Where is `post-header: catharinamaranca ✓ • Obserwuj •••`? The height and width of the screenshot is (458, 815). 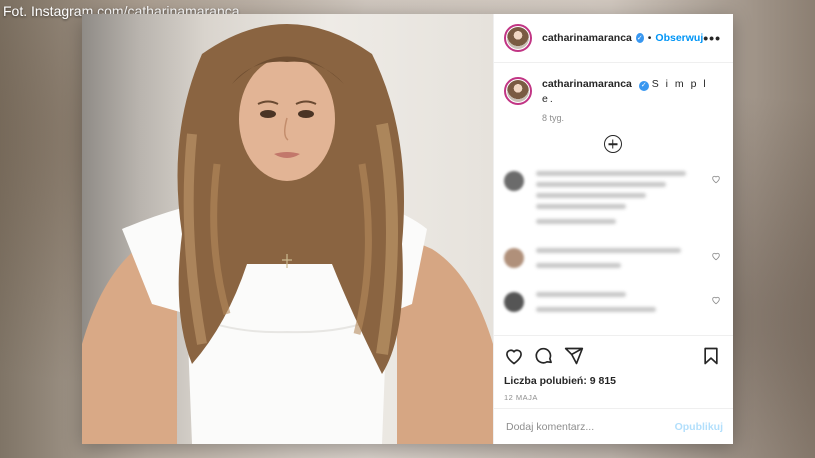 post-header: catharinamaranca ✓ • Obserwuj ••• is located at coordinates (613, 38).